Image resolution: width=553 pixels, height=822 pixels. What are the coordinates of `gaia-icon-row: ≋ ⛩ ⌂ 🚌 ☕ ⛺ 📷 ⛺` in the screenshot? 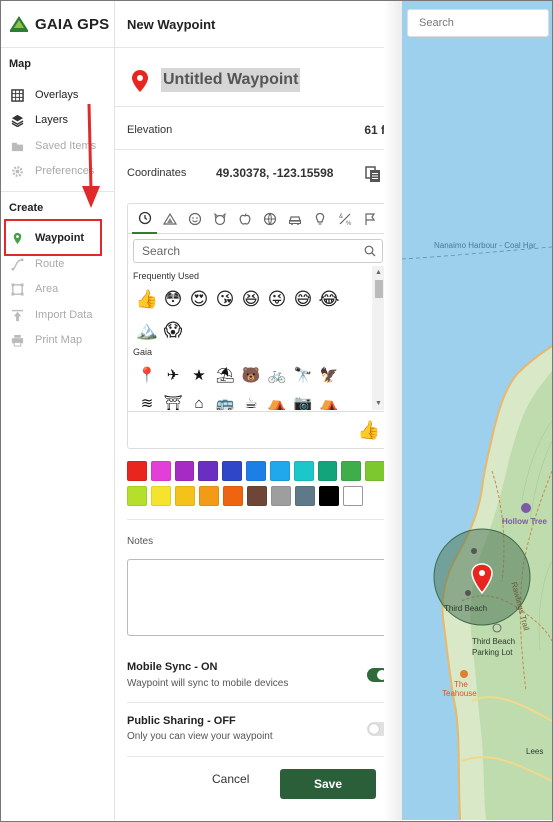 It's located at (238, 400).